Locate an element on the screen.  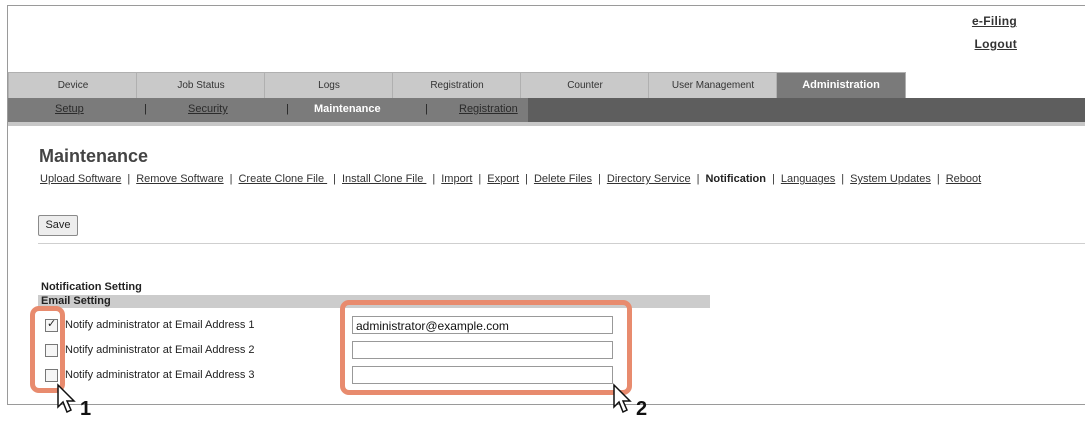
menu-notification: Notification is located at coordinates (735, 179).